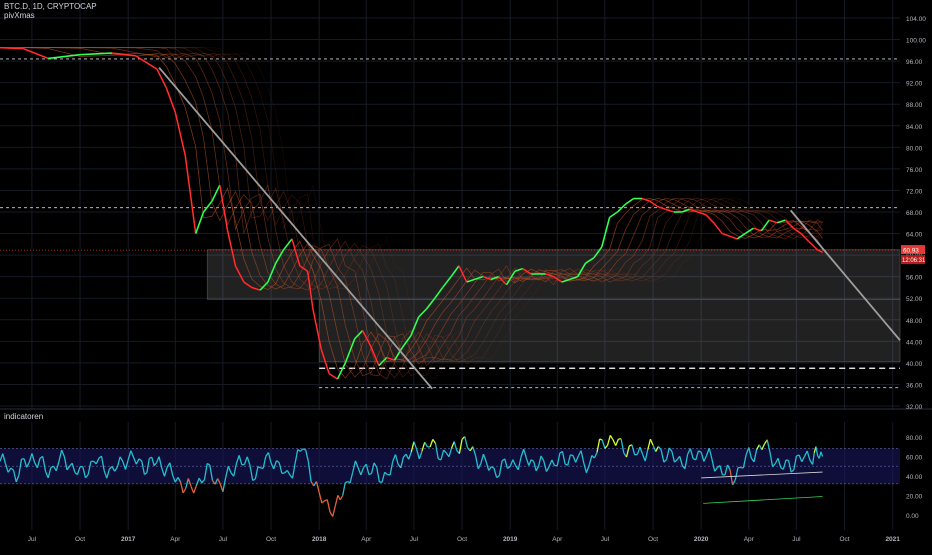 The image size is (932, 555). I want to click on y-tick-label: 68.00, so click(914, 213).